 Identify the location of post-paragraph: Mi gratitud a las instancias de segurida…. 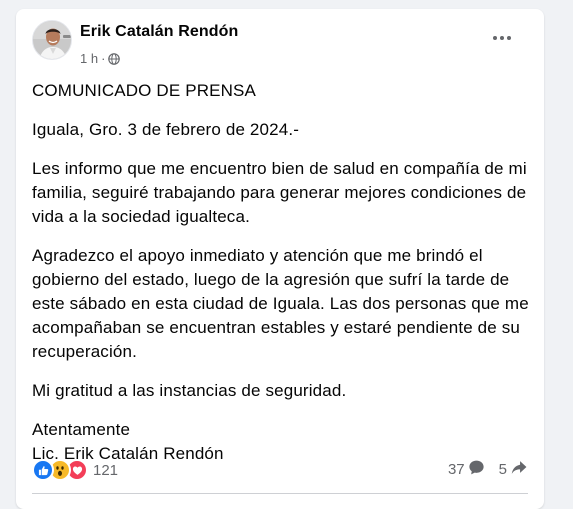
(189, 390).